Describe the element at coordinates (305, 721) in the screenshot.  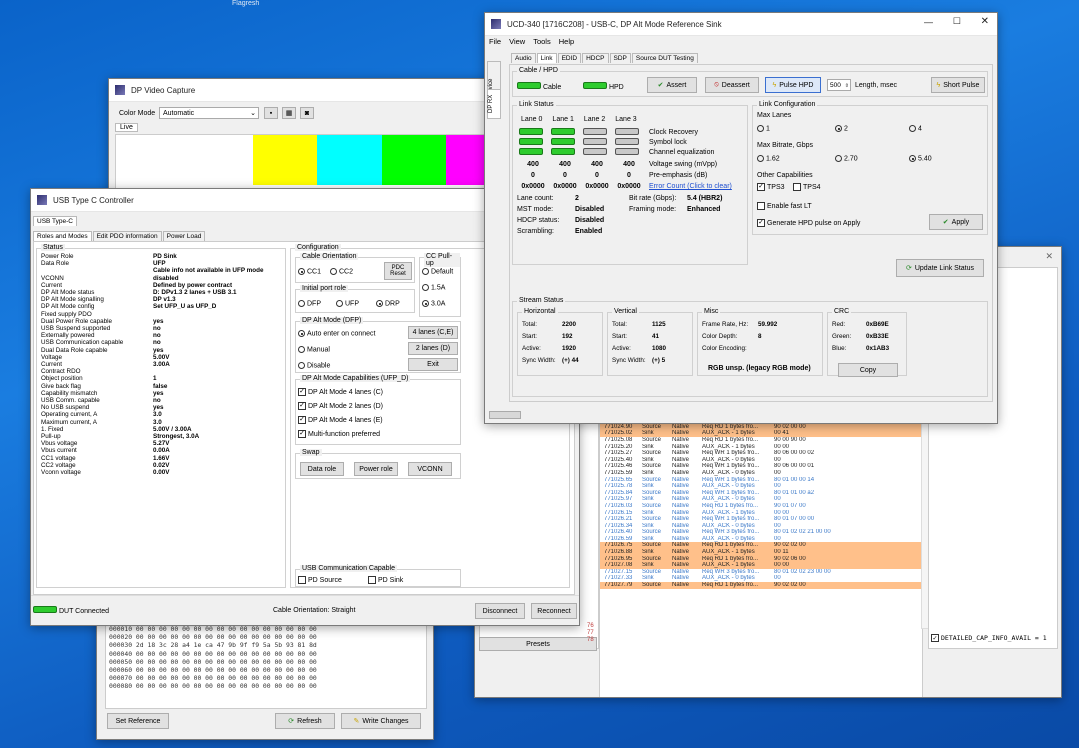
I see `refresh-button: ⟳ Refresh` at that location.